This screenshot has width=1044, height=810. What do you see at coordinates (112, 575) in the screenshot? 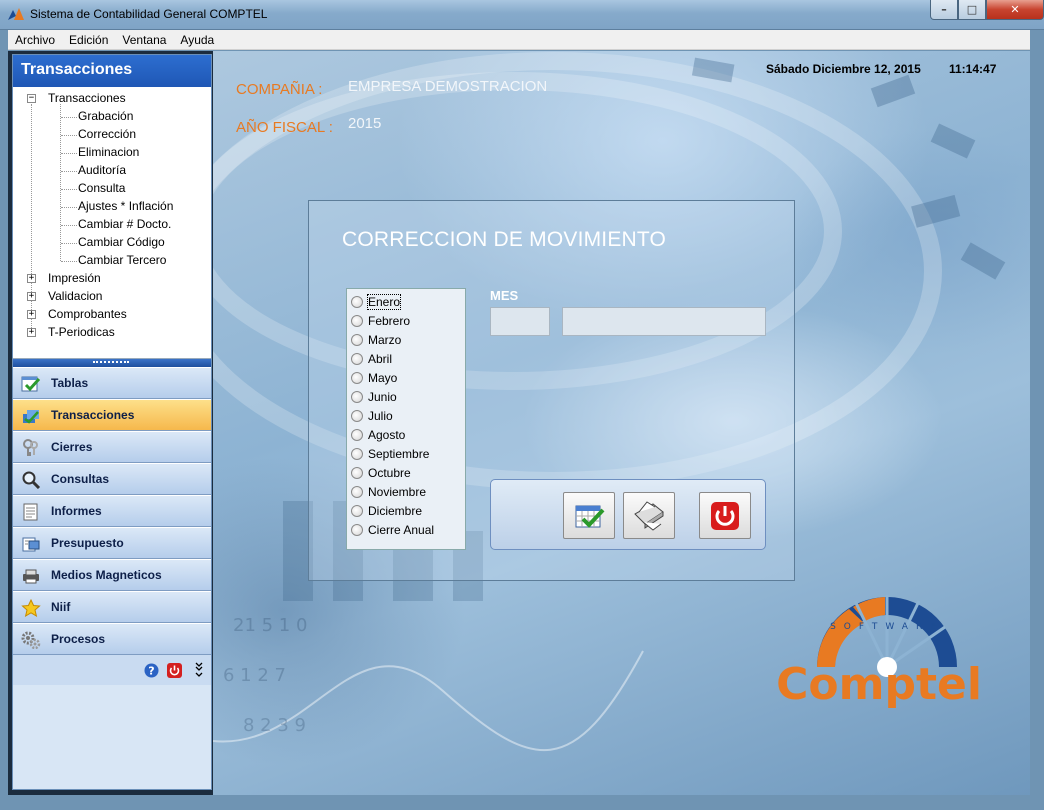
I see `nav-medios-magneticos: Medios Magneticos` at bounding box center [112, 575].